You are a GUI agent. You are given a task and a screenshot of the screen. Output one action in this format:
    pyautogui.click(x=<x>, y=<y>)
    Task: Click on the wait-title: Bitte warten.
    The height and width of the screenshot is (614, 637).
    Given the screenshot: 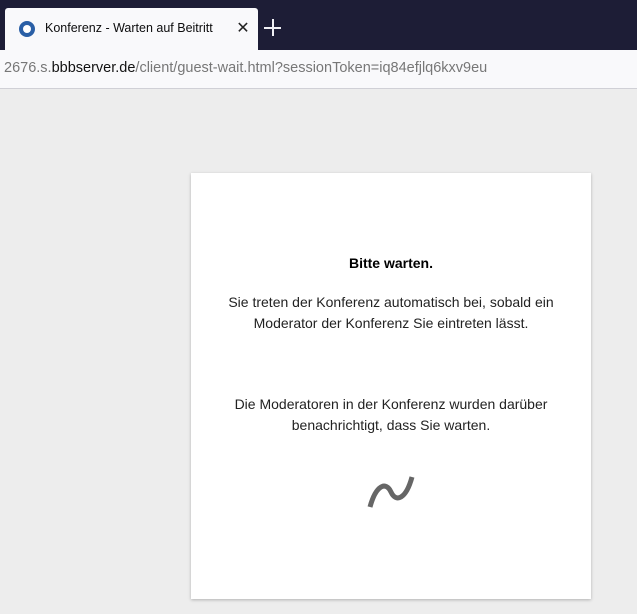 What is the action you would take?
    pyautogui.click(x=390, y=263)
    